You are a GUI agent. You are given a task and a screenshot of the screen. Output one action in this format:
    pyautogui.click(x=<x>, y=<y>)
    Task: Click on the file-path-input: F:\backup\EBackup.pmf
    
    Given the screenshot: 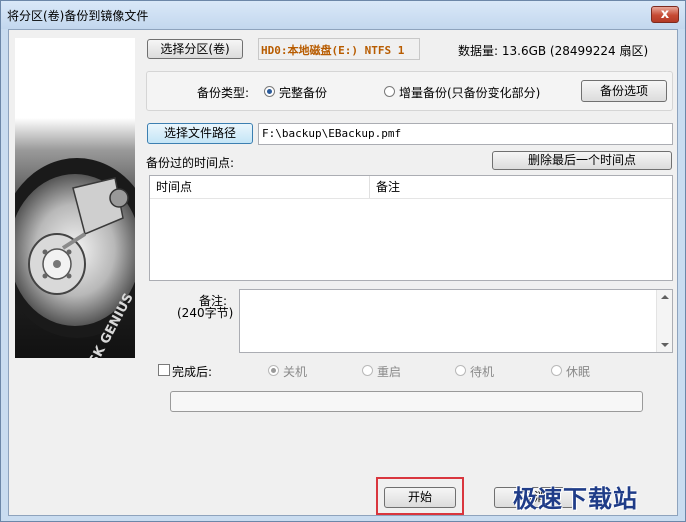 What is the action you would take?
    pyautogui.click(x=465, y=134)
    